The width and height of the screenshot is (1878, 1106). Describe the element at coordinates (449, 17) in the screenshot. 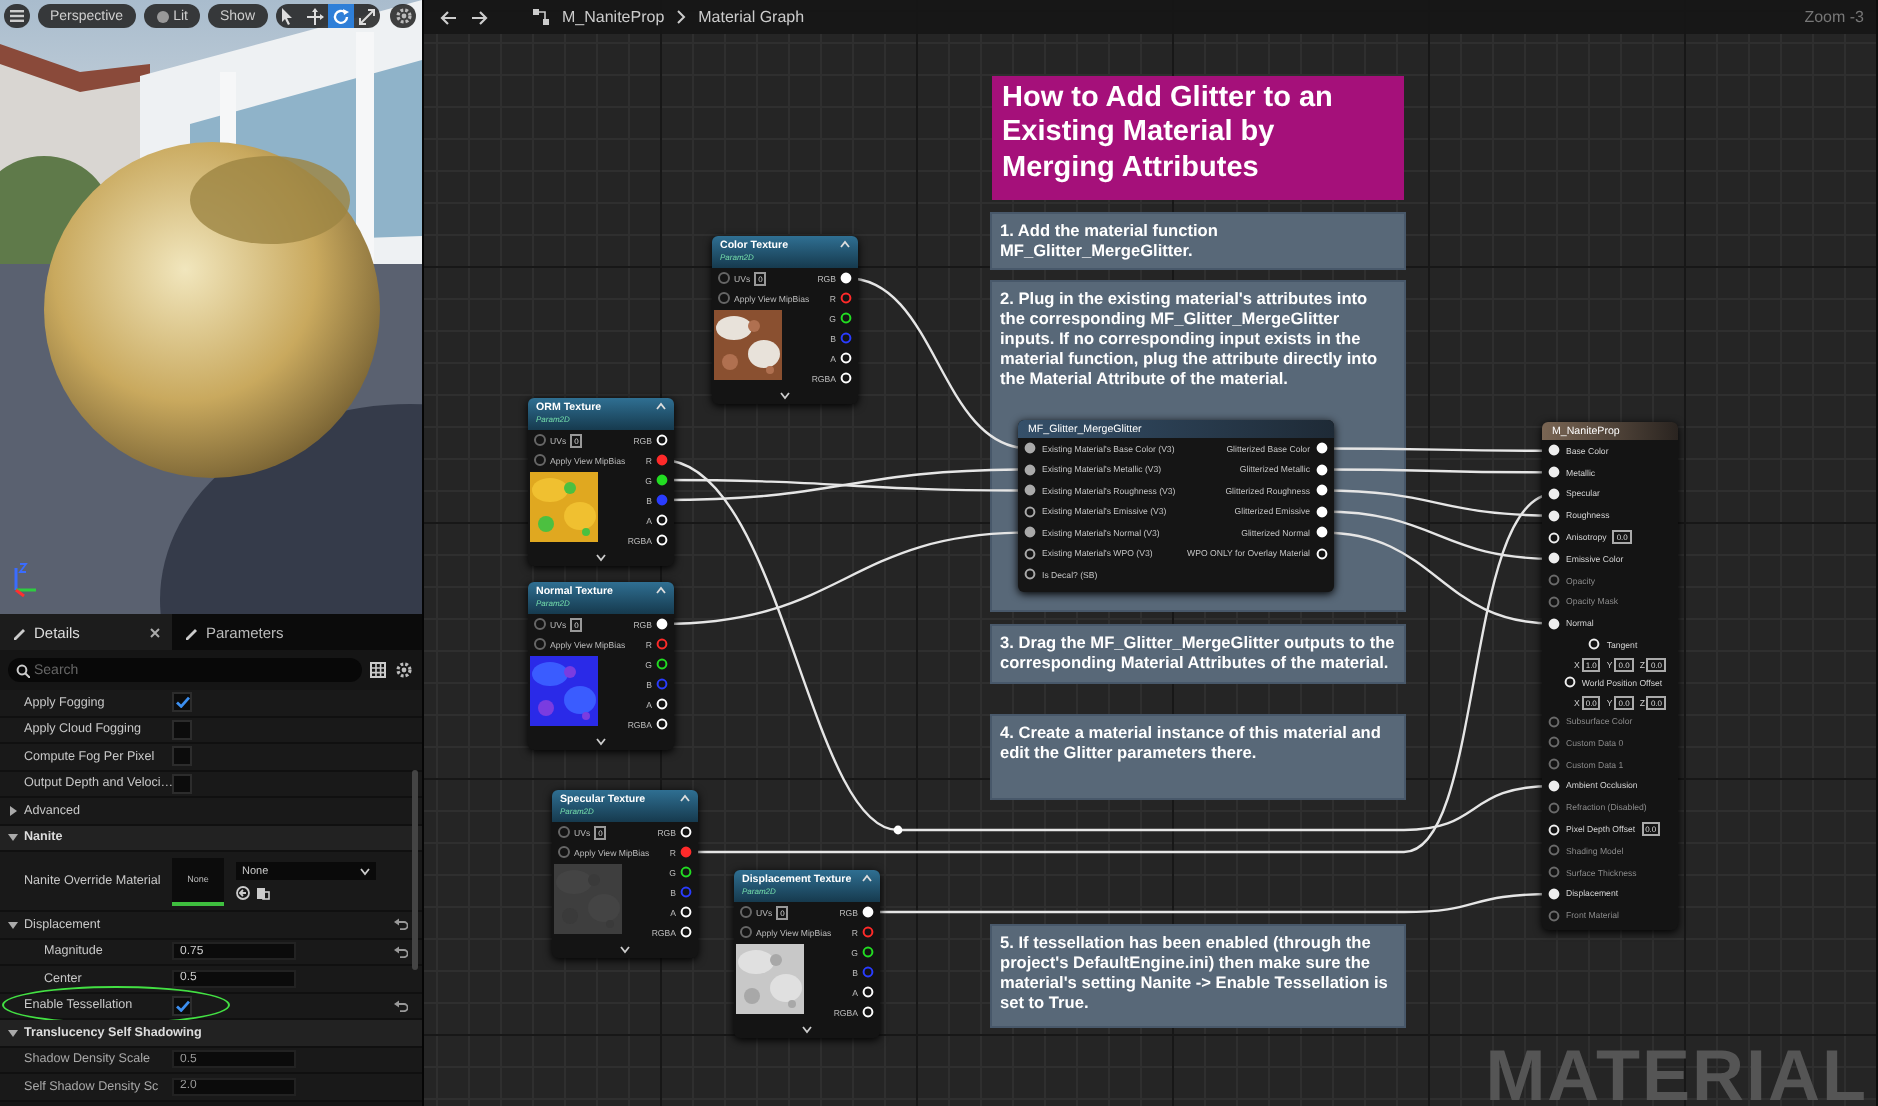

I see `back-icon` at that location.